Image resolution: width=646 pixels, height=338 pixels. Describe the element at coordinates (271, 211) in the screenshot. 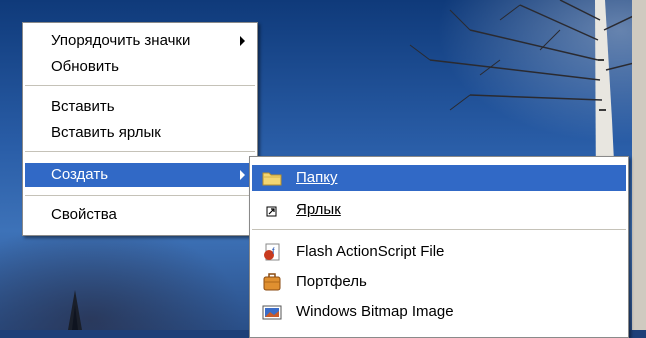

I see `shortcut-icon` at that location.